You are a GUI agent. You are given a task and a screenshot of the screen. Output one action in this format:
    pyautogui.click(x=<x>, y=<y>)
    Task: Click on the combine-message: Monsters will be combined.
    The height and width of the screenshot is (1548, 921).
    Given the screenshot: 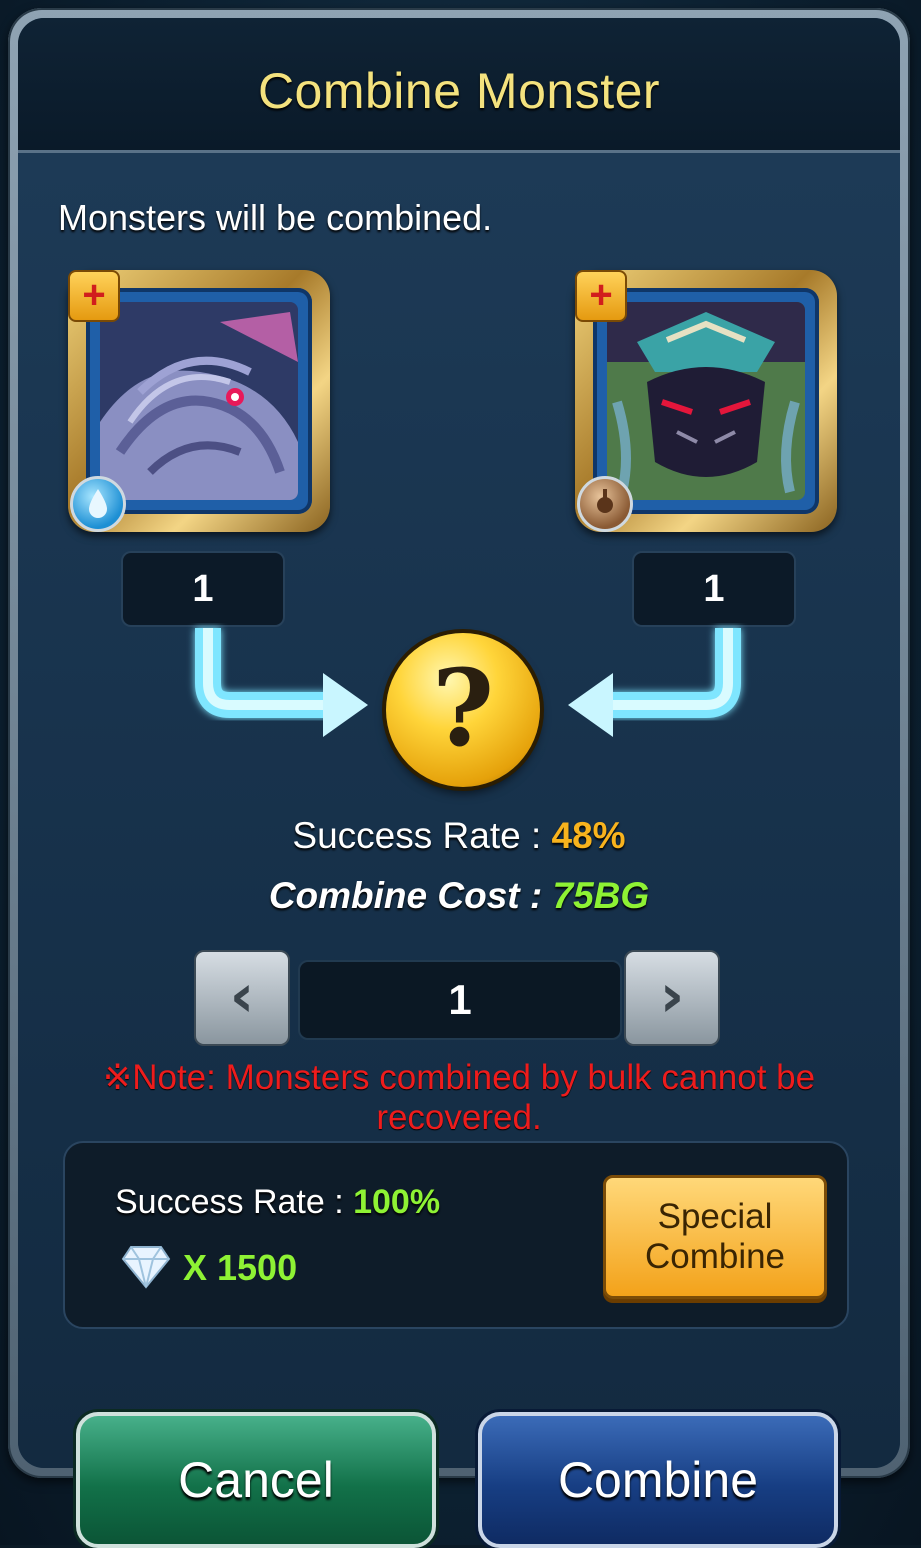 What is the action you would take?
    pyautogui.click(x=275, y=217)
    